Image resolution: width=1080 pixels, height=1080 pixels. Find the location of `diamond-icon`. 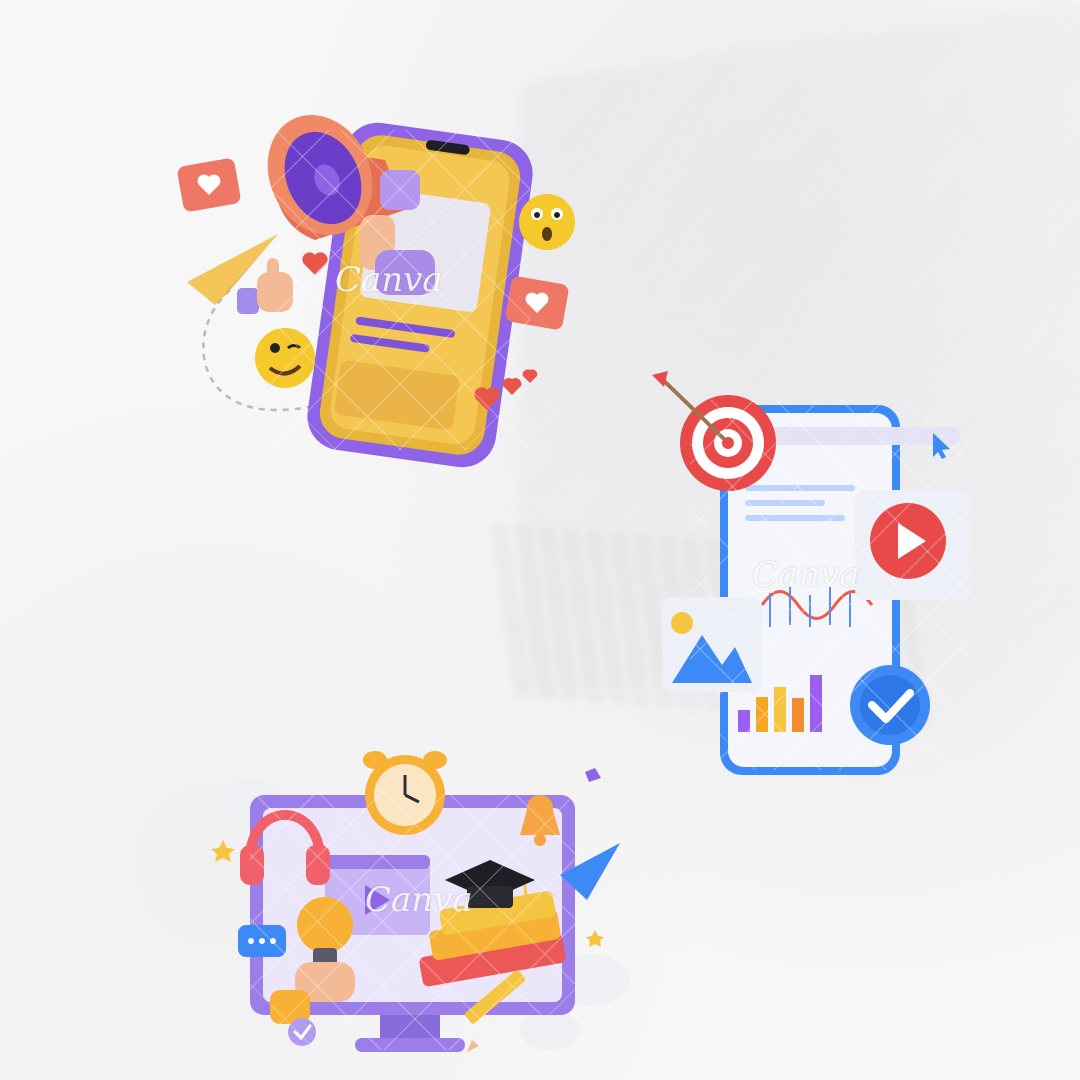

diamond-icon is located at coordinates (593, 775).